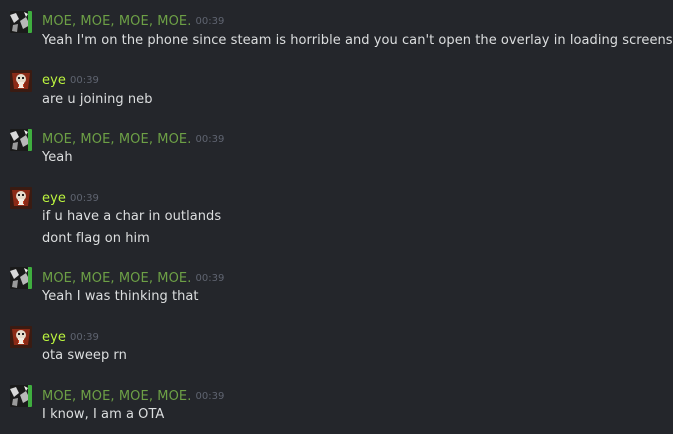  What do you see at coordinates (84, 355) in the screenshot?
I see `message-text: ota sweep rn` at bounding box center [84, 355].